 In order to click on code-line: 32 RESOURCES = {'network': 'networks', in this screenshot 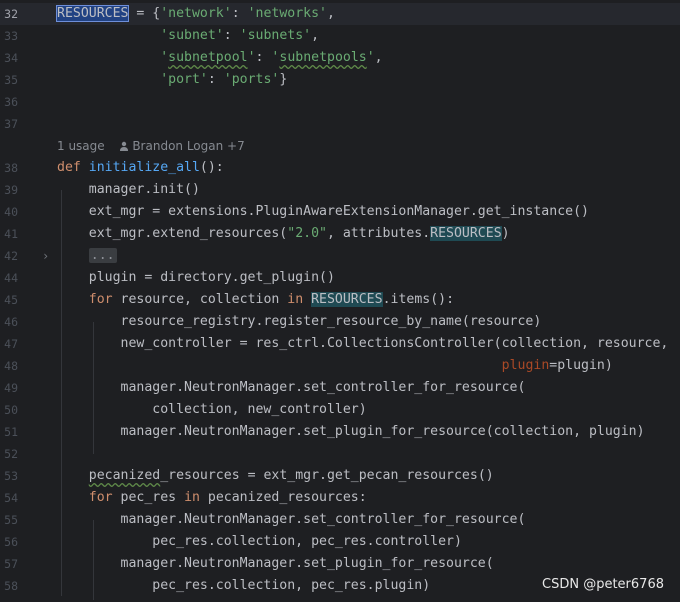, I will do `click(340, 14)`.